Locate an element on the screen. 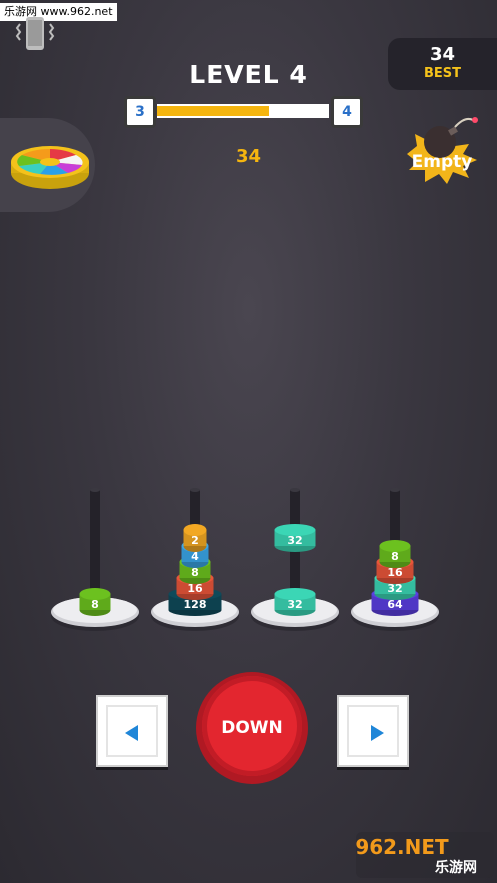  arrow-left-icon is located at coordinates (131, 733).